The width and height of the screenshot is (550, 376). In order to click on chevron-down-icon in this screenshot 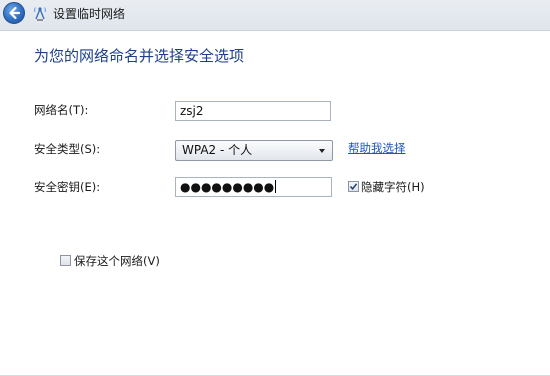, I will do `click(322, 151)`.